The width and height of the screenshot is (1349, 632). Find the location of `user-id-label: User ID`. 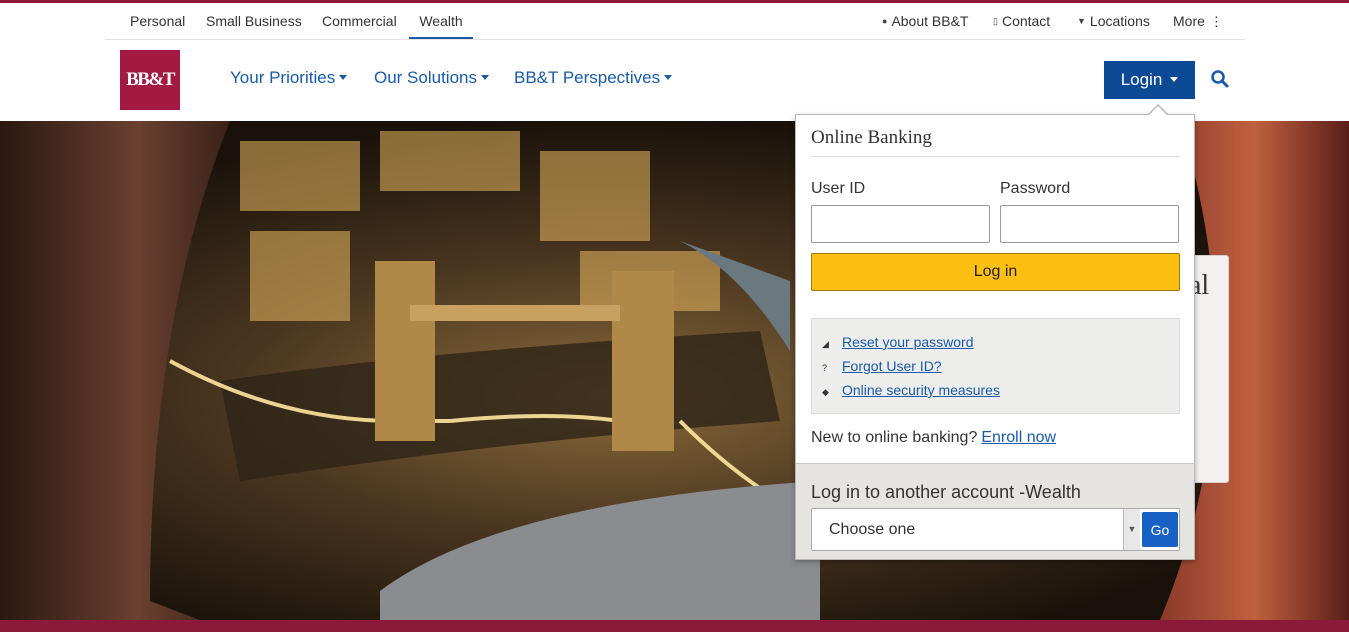

user-id-label: User ID is located at coordinates (838, 188).